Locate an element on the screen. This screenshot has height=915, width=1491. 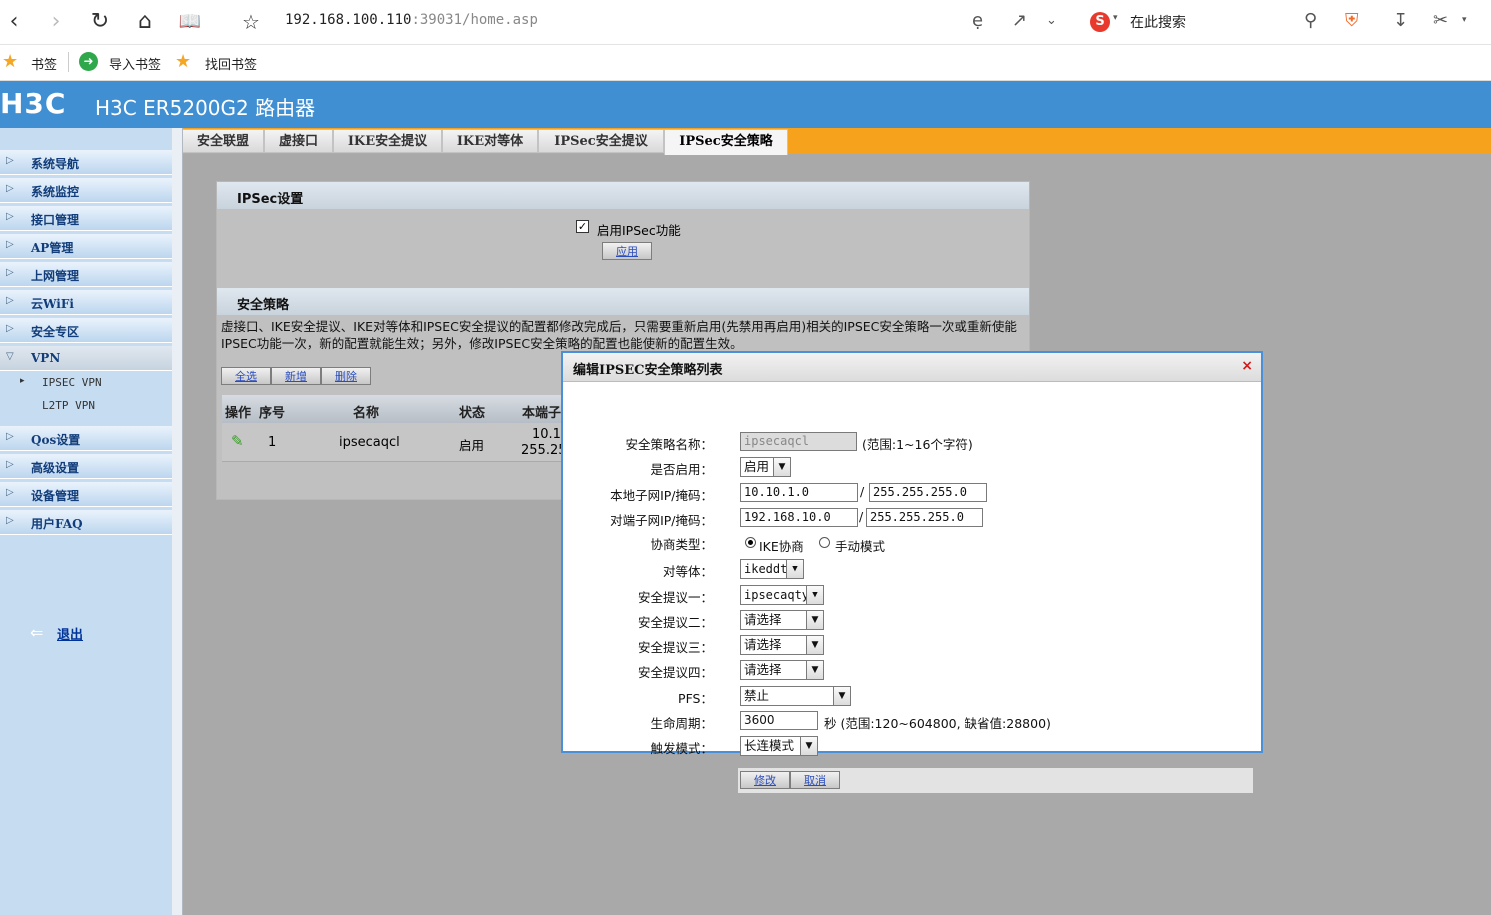
current-arrow-icon: ▸ is located at coordinates (22, 381).